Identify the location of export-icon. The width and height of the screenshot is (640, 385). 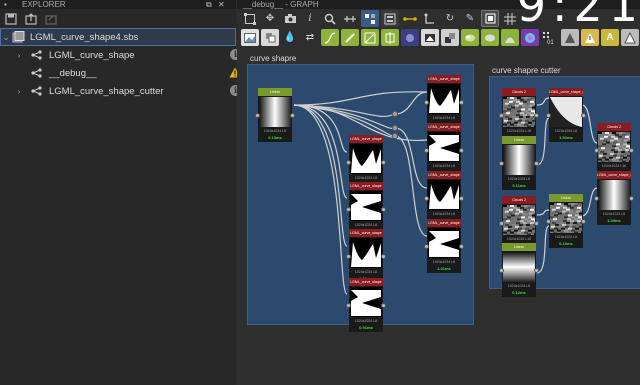
(31, 19).